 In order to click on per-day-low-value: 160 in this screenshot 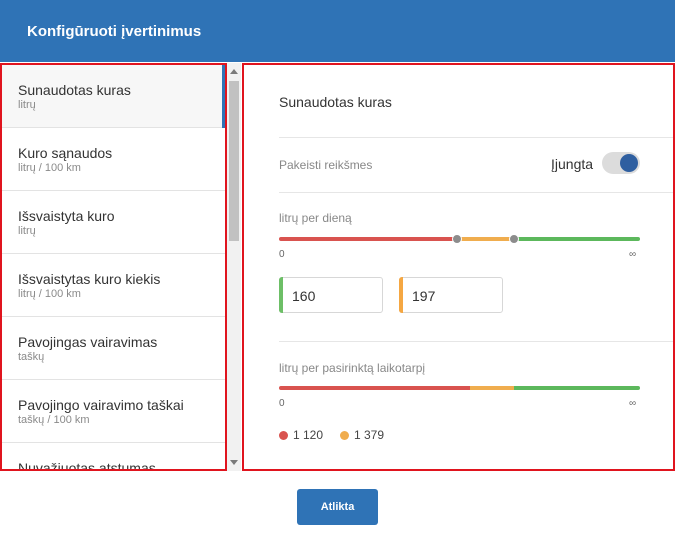, I will do `click(304, 296)`.